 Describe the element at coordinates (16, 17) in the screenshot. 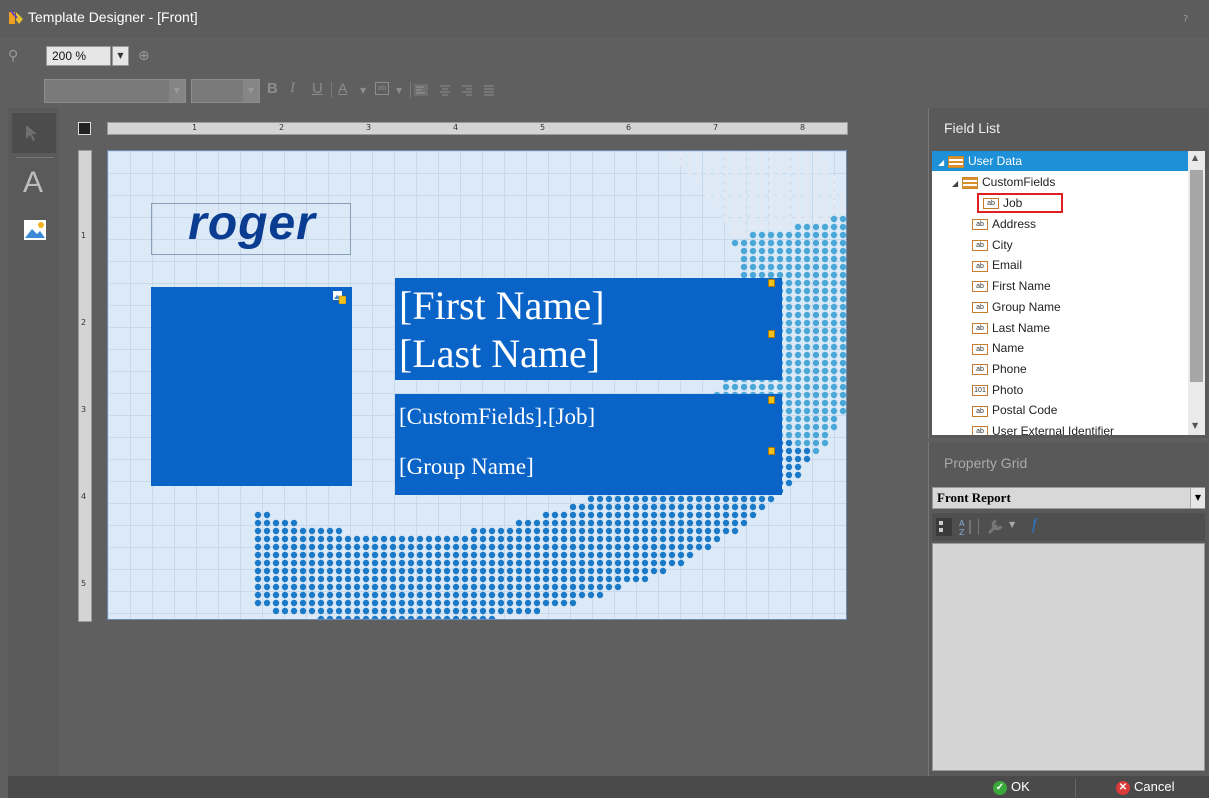

I see `template-designer-icon` at that location.